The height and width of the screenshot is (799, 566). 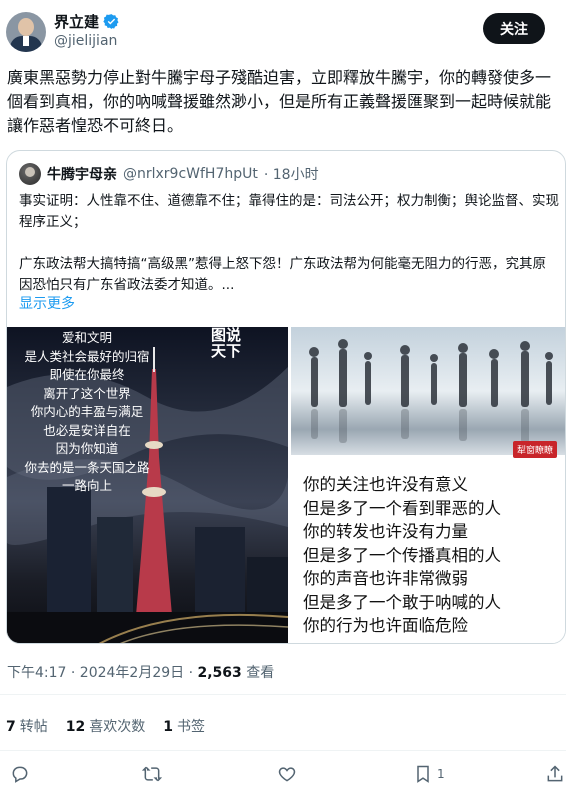 I want to click on tweet-meta: 下午4:17 · 2024年2月29日 · 2,563 查看, so click(x=140, y=672).